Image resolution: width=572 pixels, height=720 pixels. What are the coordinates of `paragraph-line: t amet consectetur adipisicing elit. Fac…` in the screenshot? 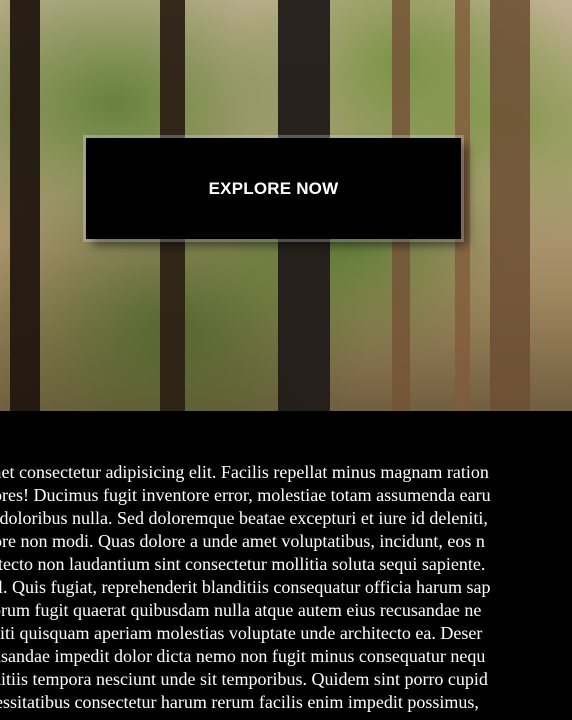 It's located at (244, 472).